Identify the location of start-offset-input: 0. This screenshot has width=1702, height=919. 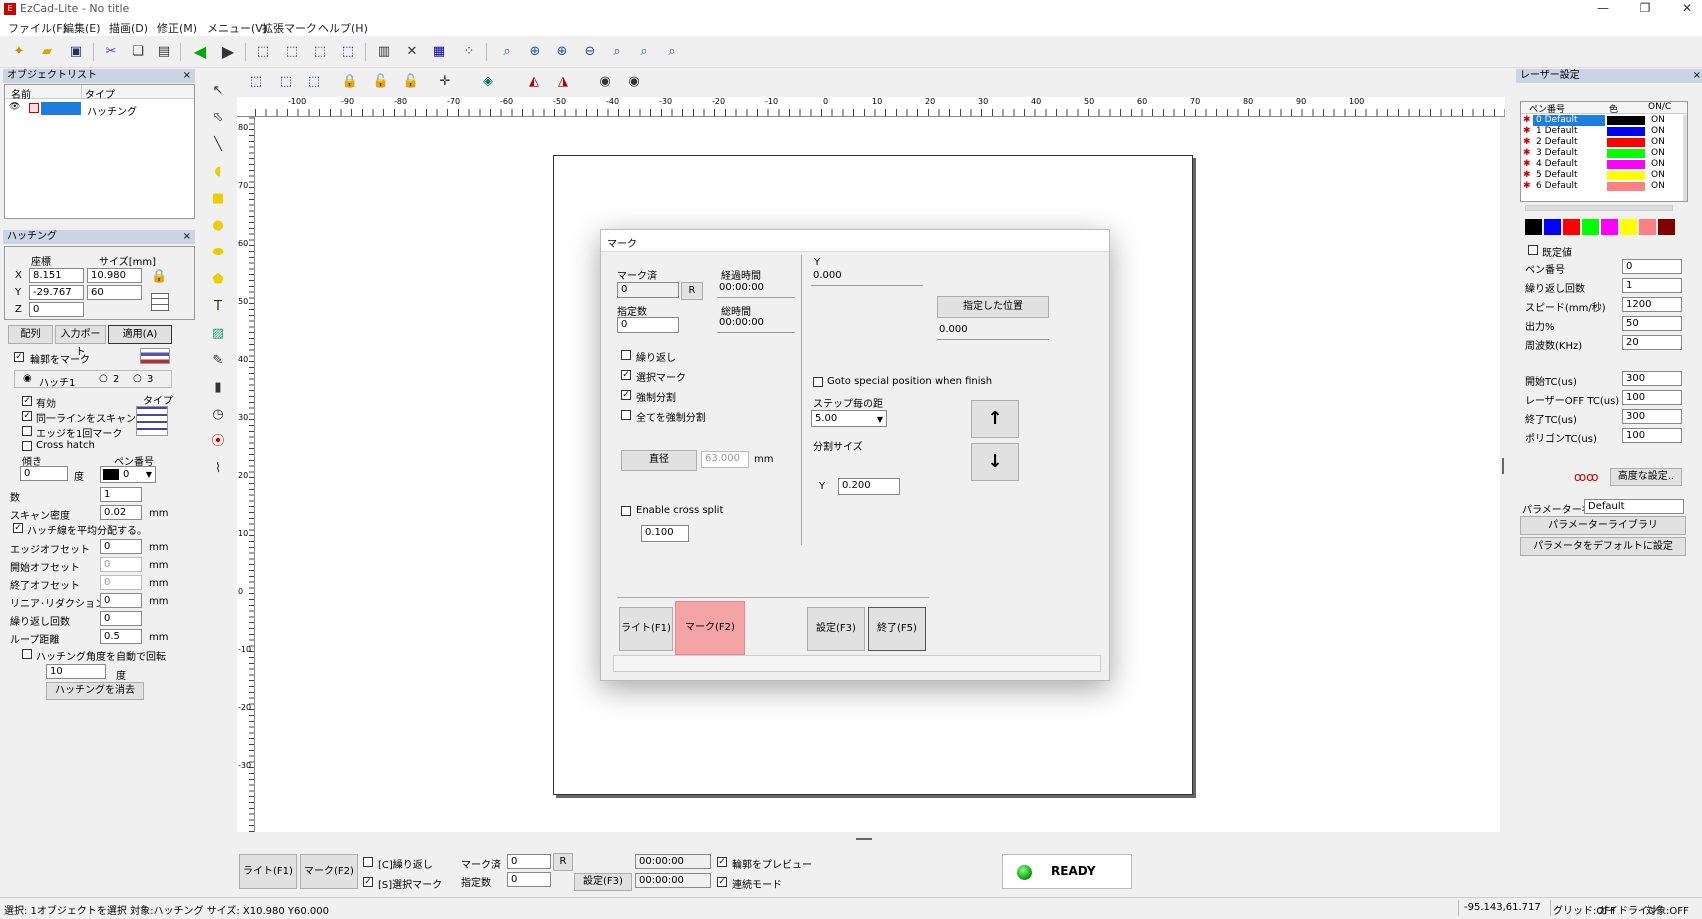
(121, 564).